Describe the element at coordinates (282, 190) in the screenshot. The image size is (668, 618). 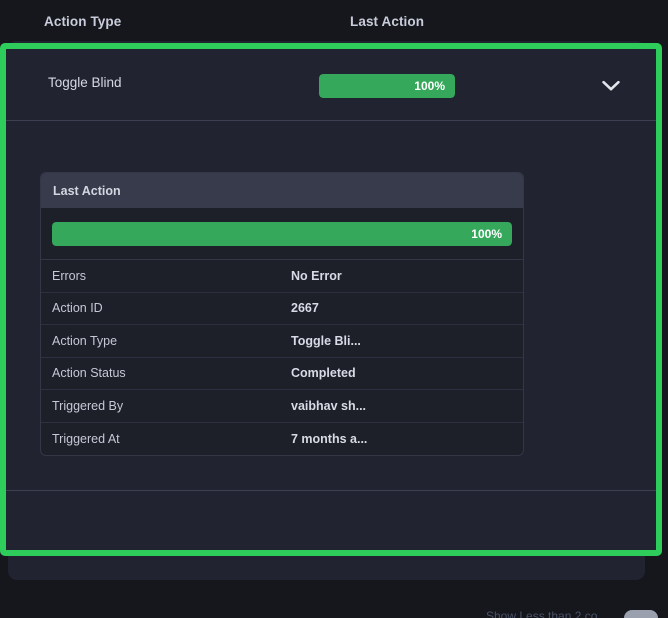
I see `detail-panel-header: Last Action` at that location.